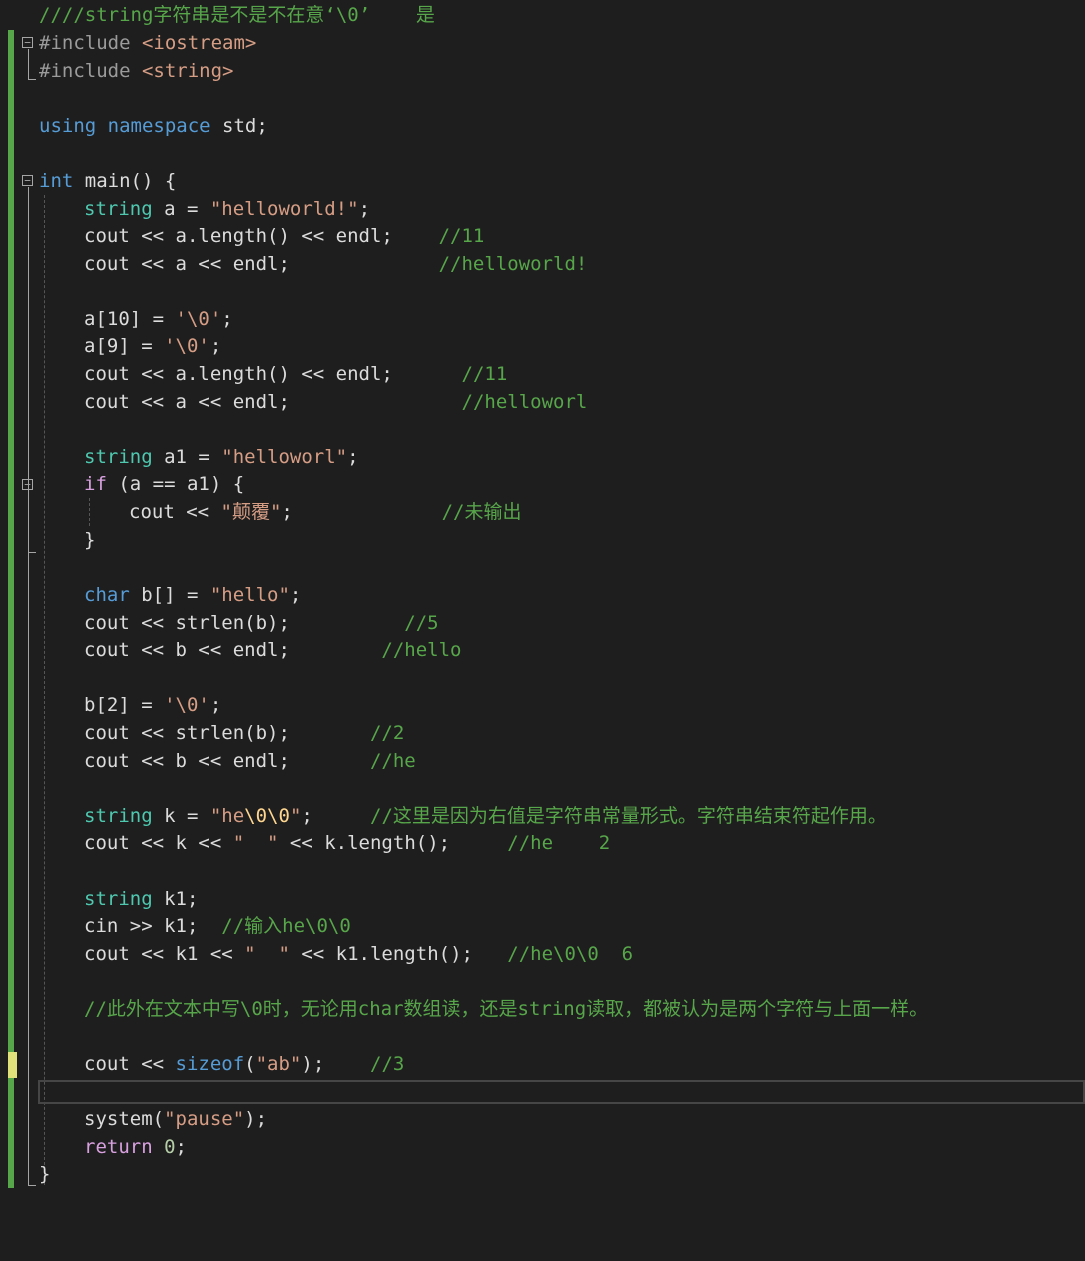 The width and height of the screenshot is (1085, 1261). I want to click on code-token: k =, so click(187, 816).